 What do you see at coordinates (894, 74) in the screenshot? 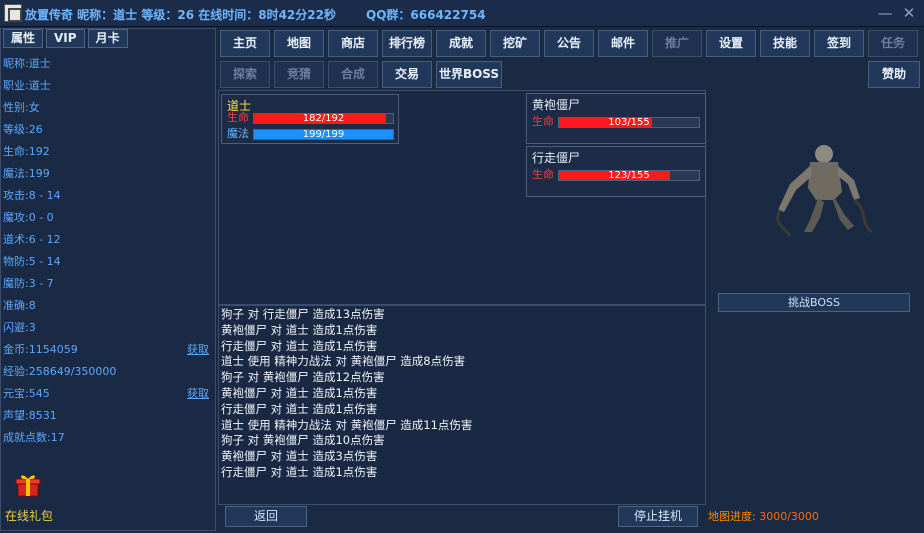
I see `sponsor-button: 赞助` at bounding box center [894, 74].